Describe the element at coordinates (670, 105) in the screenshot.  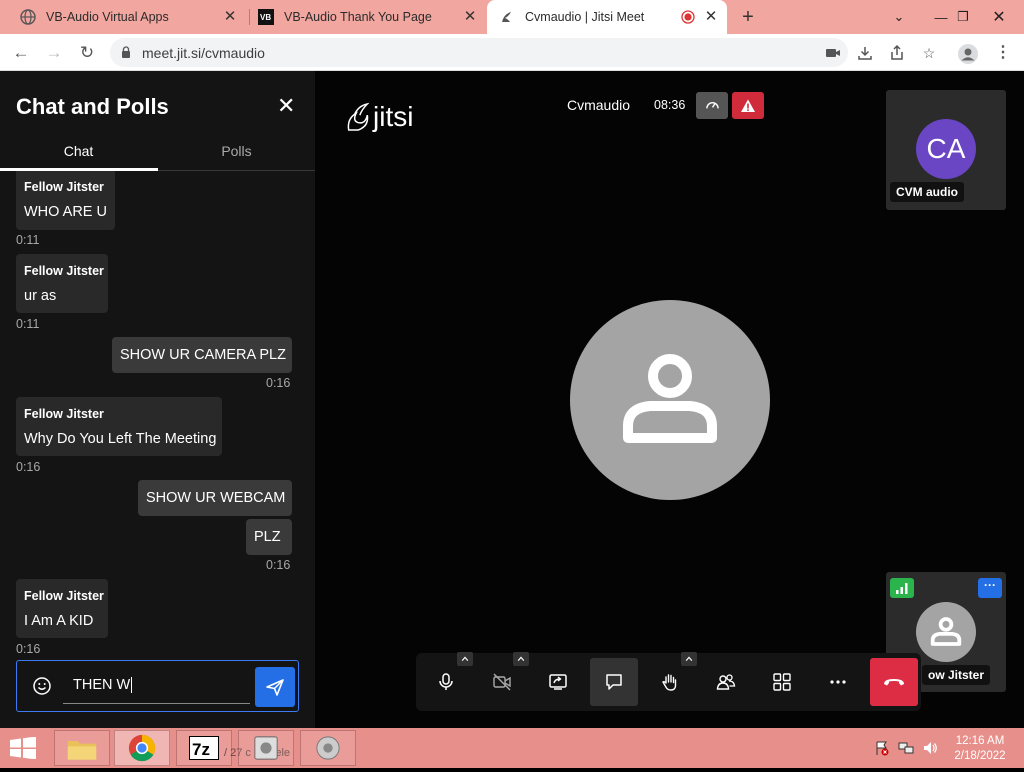
I see `meeting-timer: 08:36` at that location.